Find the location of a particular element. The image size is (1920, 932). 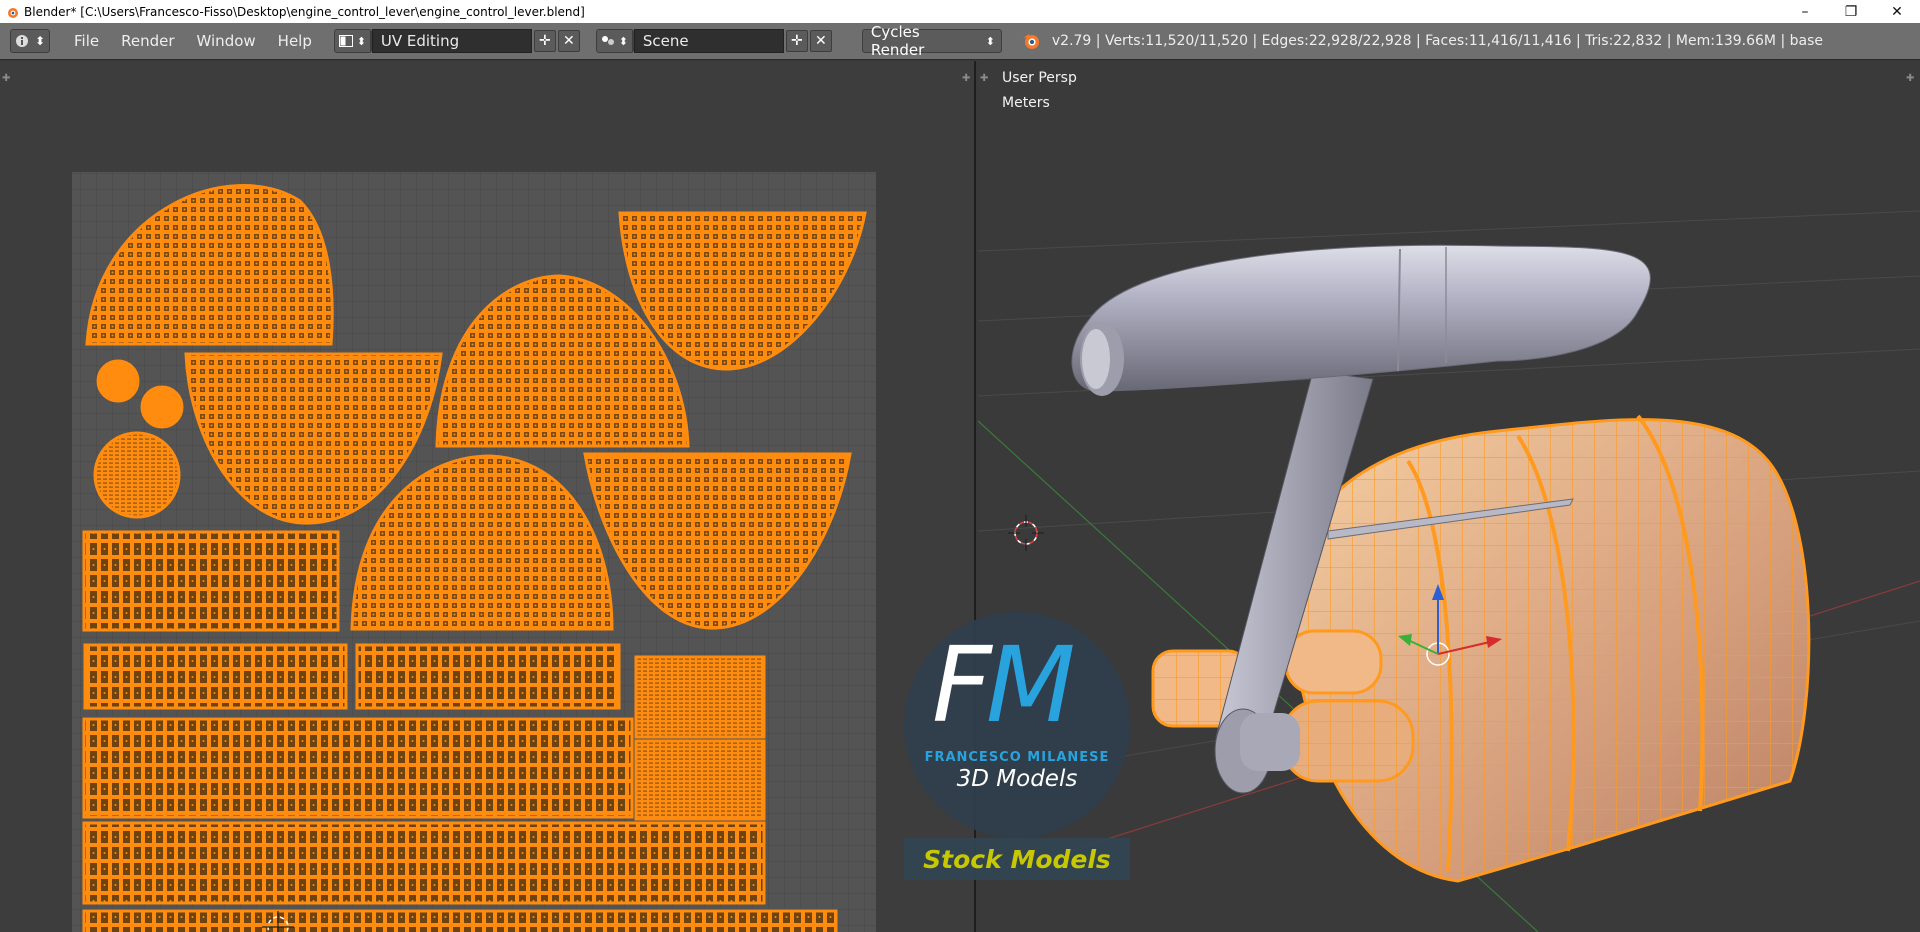

logo-name: FRANCESCO MILANESE is located at coordinates (1017, 757).